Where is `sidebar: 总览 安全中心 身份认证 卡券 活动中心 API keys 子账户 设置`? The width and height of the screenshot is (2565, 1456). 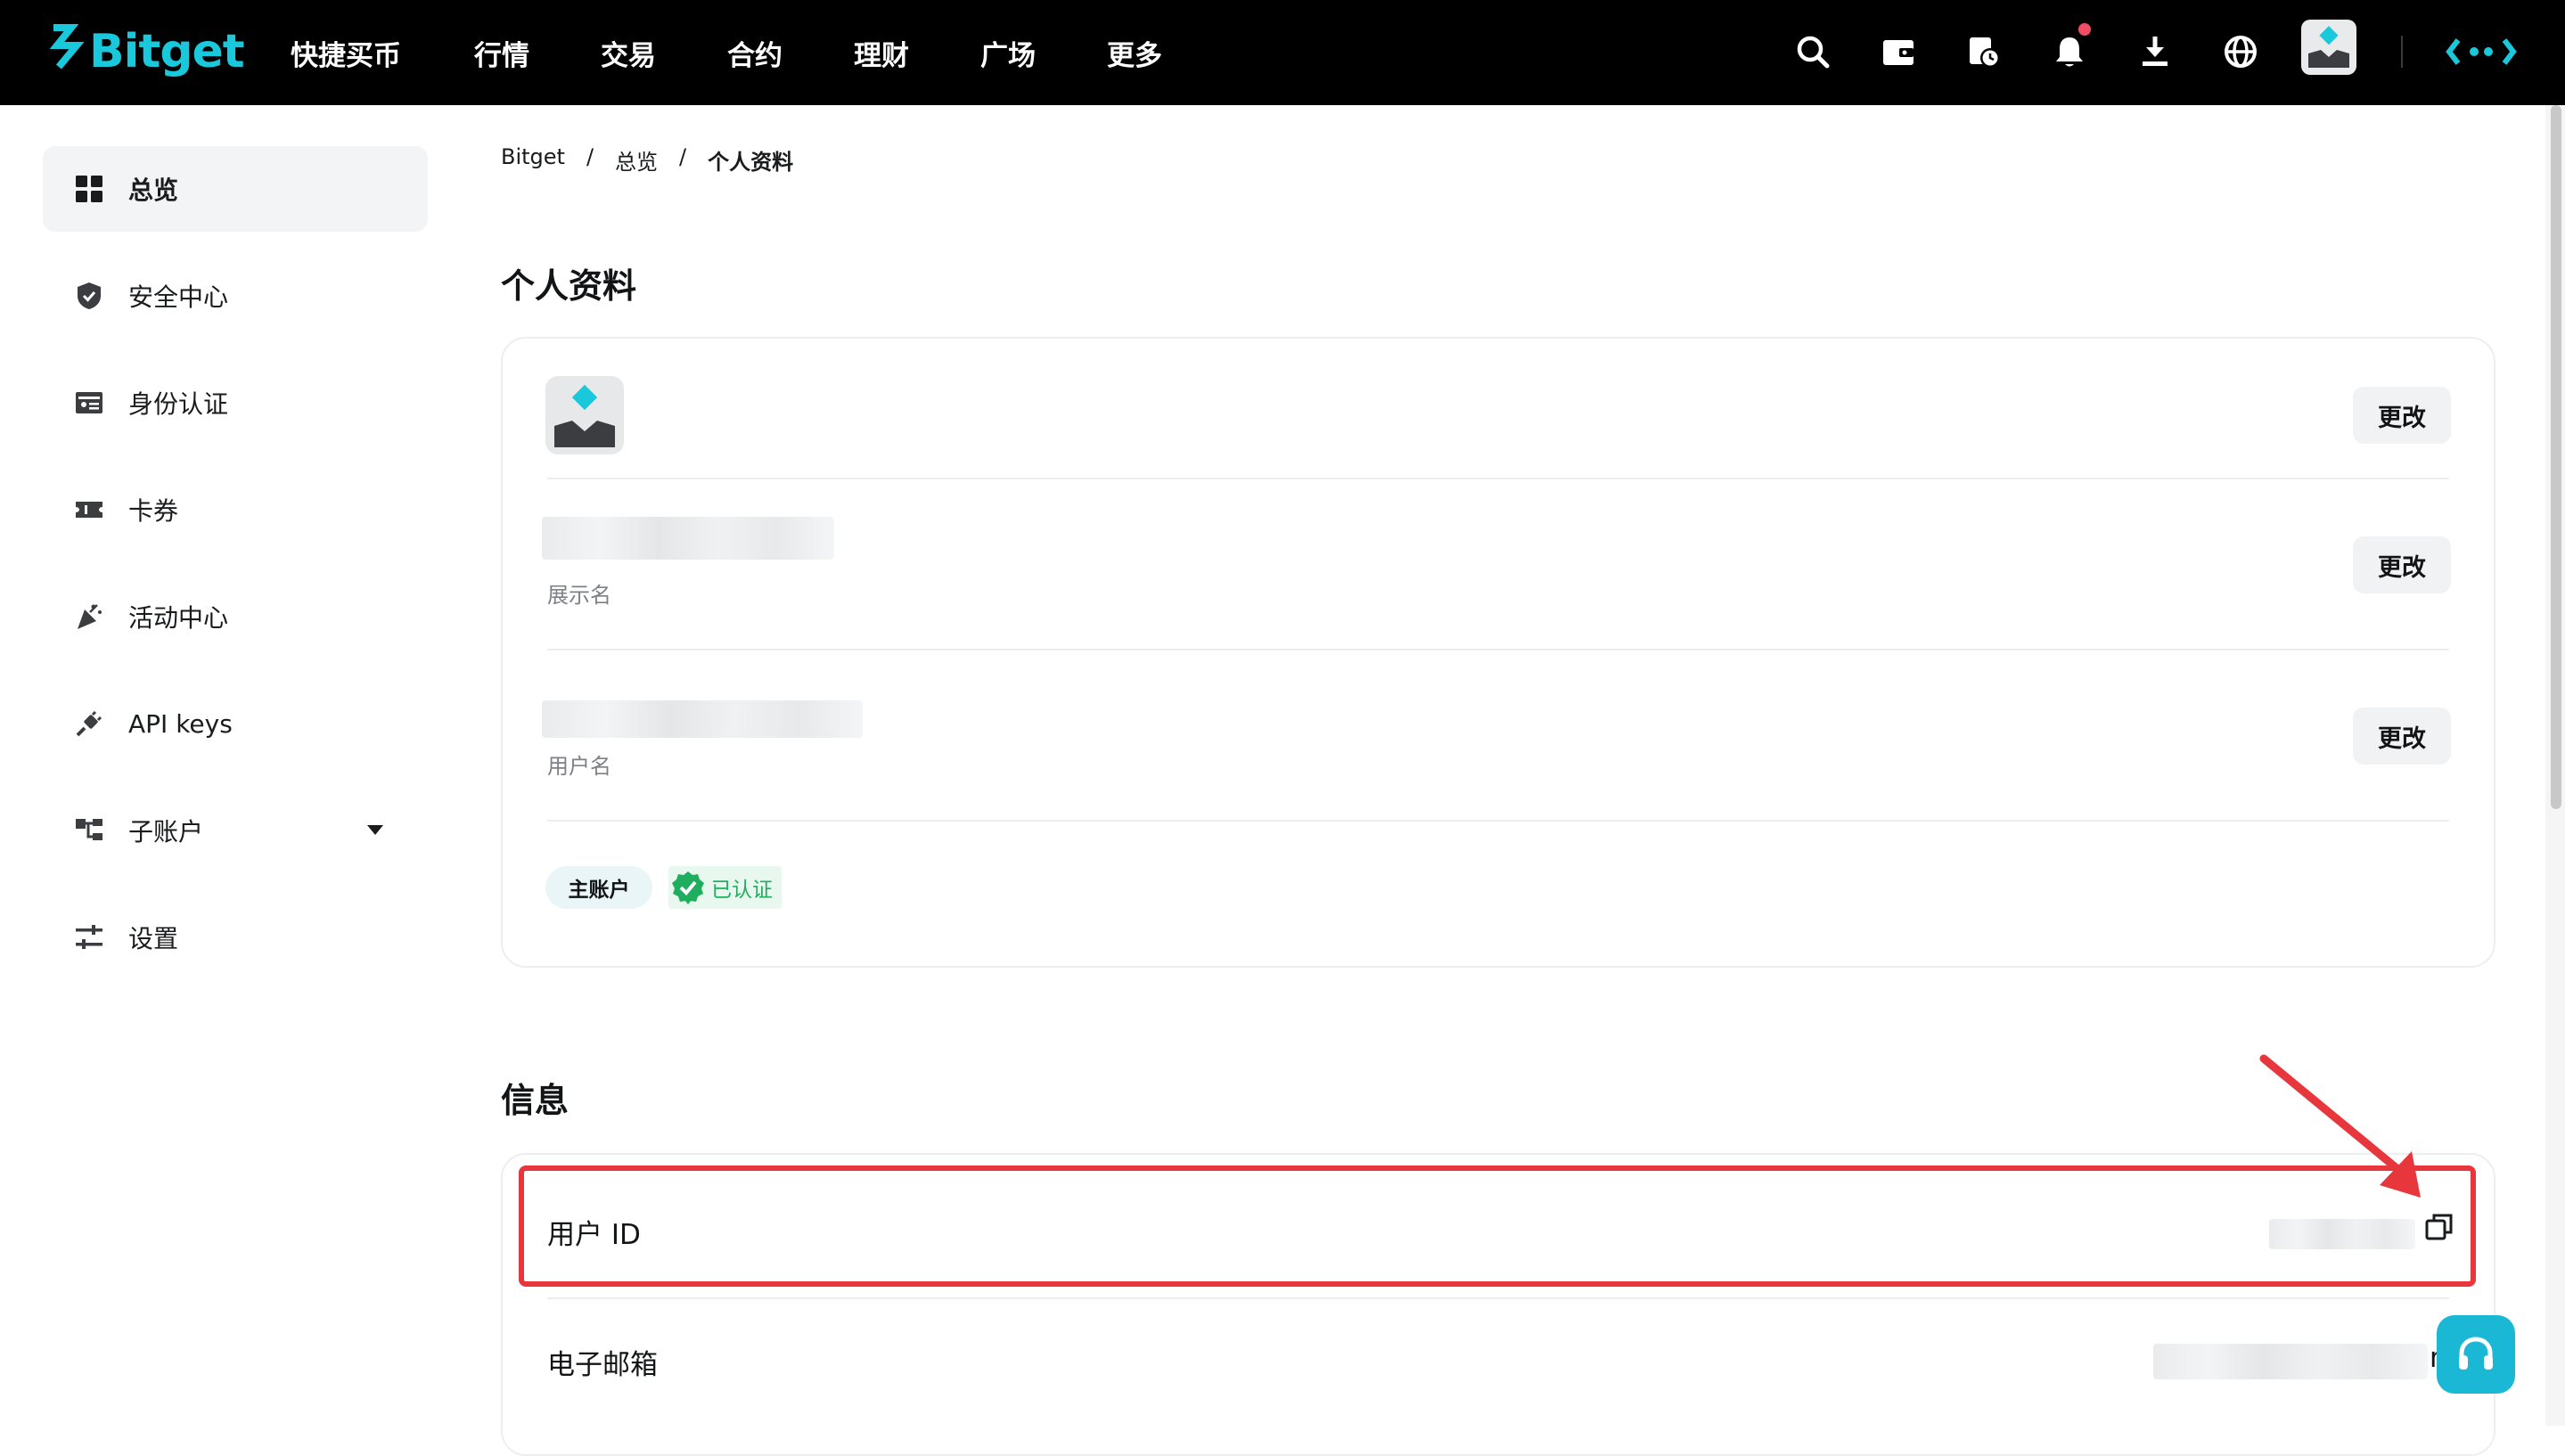 sidebar: 总览 安全中心 身份认证 卡券 活动中心 API keys 子账户 设置 is located at coordinates (236, 574).